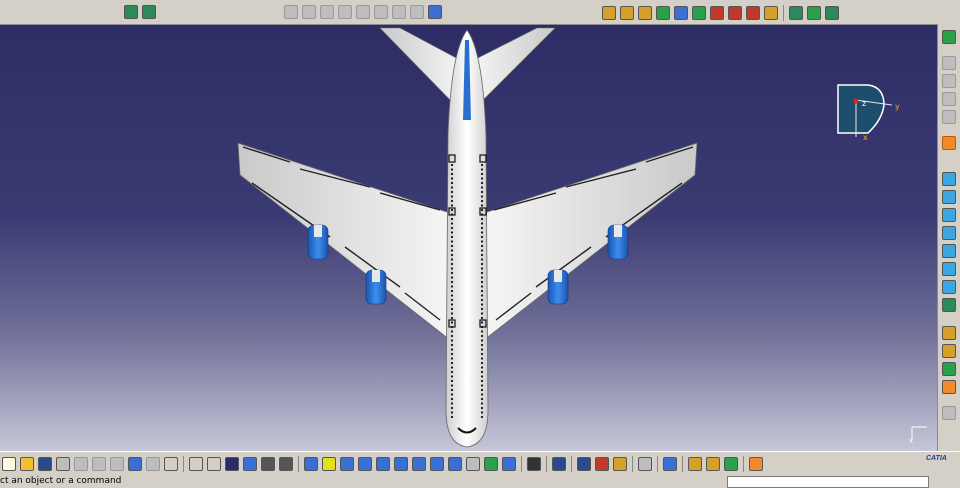 The width and height of the screenshot is (960, 488). I want to click on assembly-icon, so click(717, 13).